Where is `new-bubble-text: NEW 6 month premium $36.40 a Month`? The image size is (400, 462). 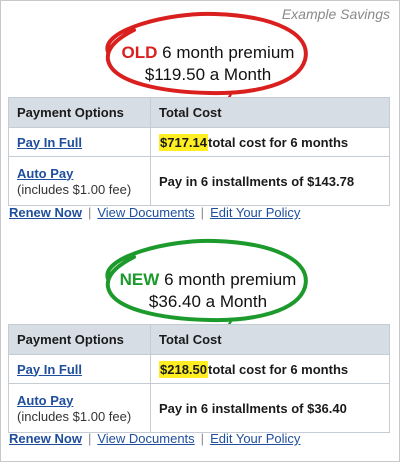 new-bubble-text: NEW 6 month premium $36.40 a Month is located at coordinates (208, 291).